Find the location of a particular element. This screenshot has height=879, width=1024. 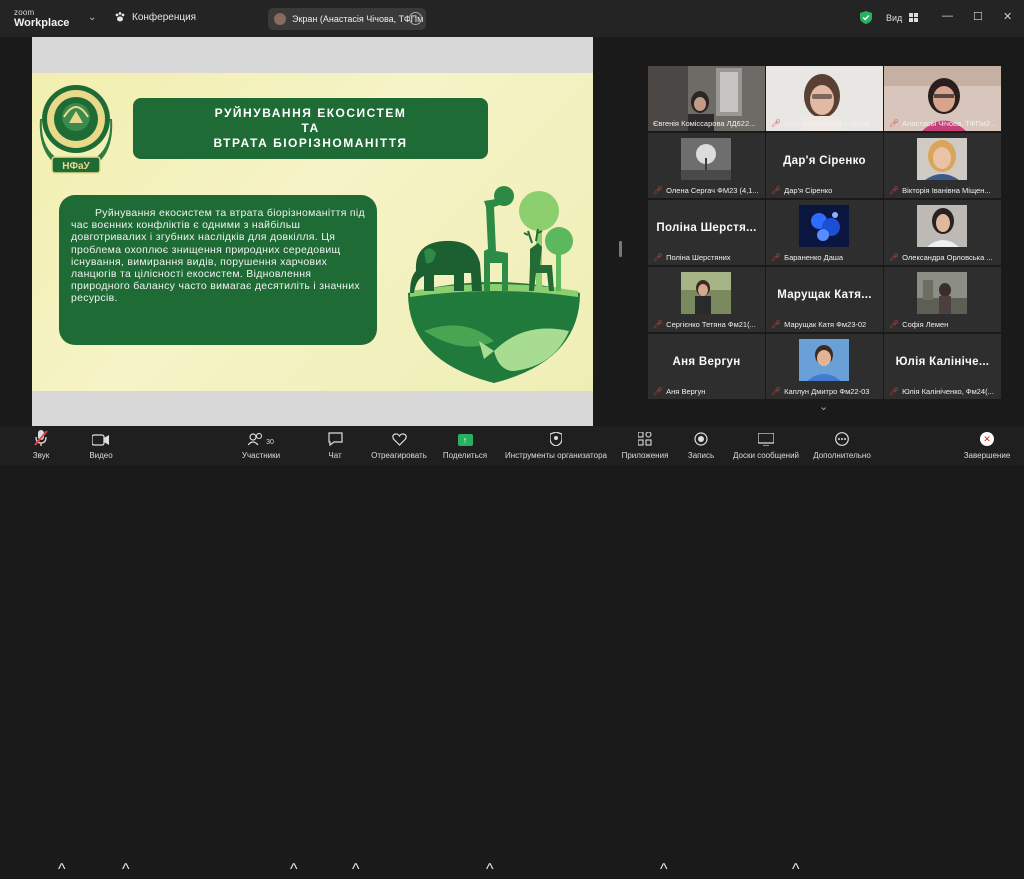

title-line2: ТА is located at coordinates (310, 128).